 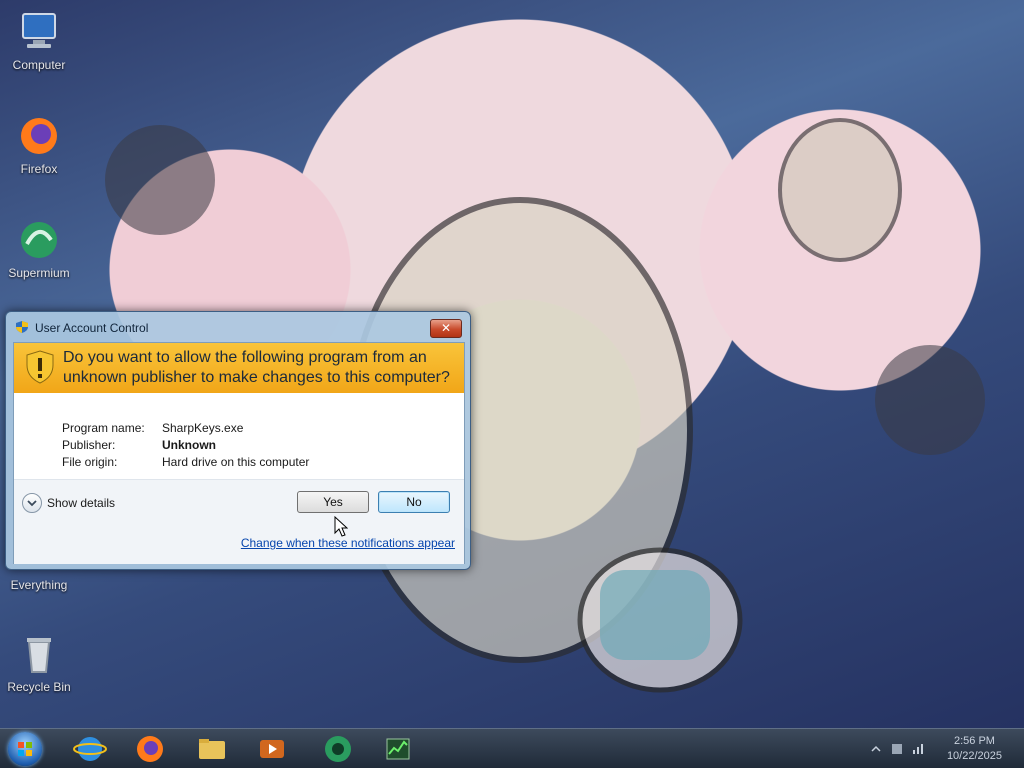 I want to click on taskbar-task-manager, so click(x=398, y=749).